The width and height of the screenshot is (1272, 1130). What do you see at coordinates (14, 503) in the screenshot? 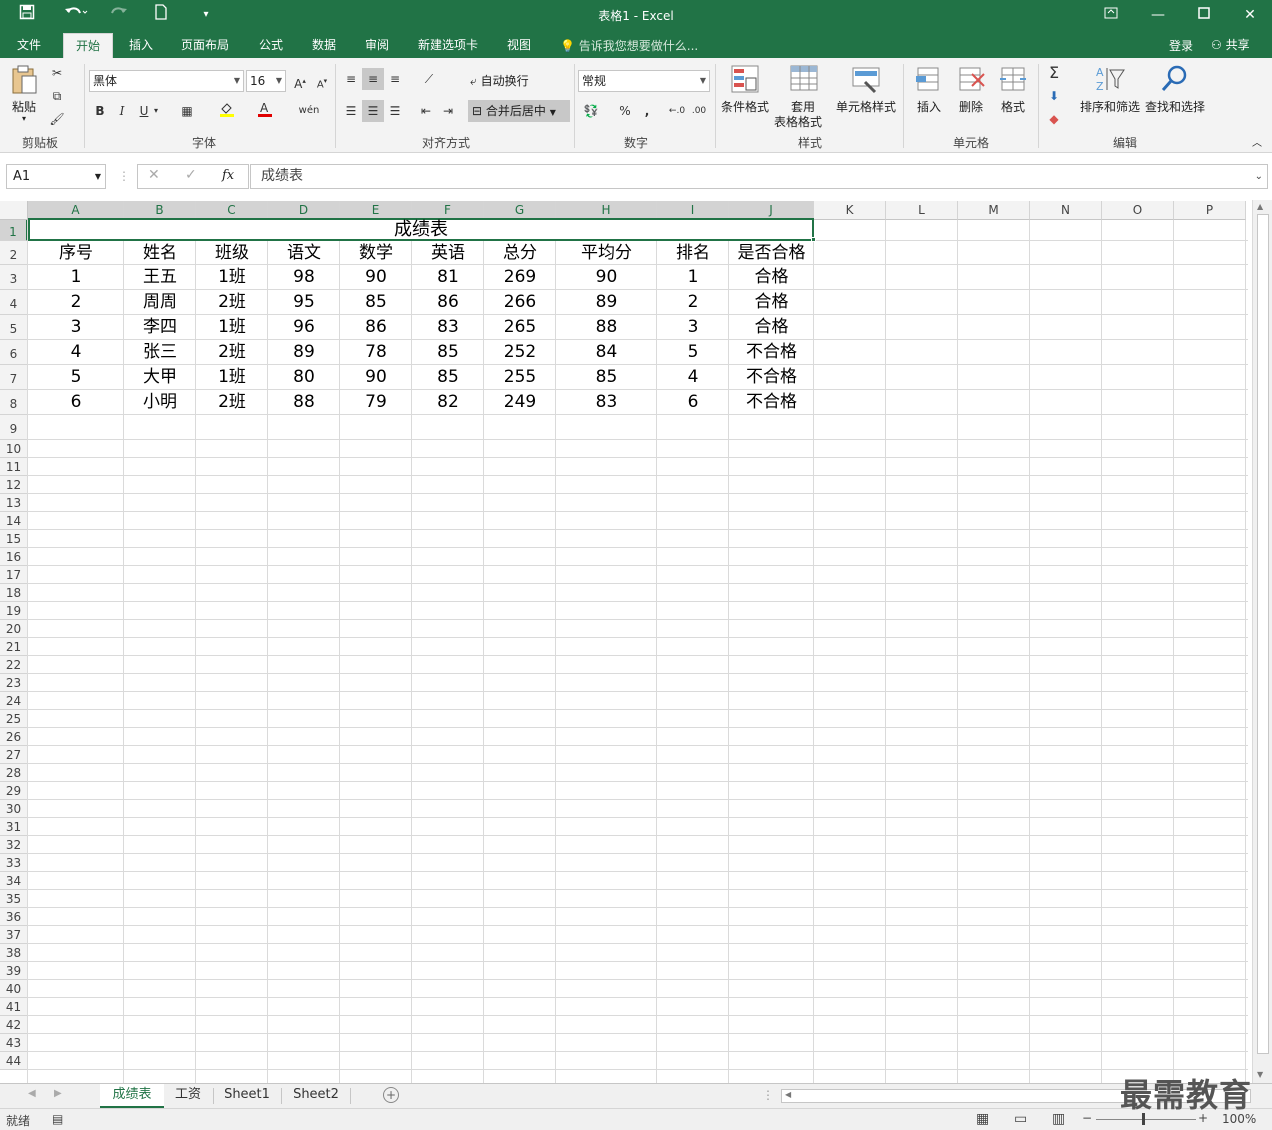
I see `row-header-13: 13` at bounding box center [14, 503].